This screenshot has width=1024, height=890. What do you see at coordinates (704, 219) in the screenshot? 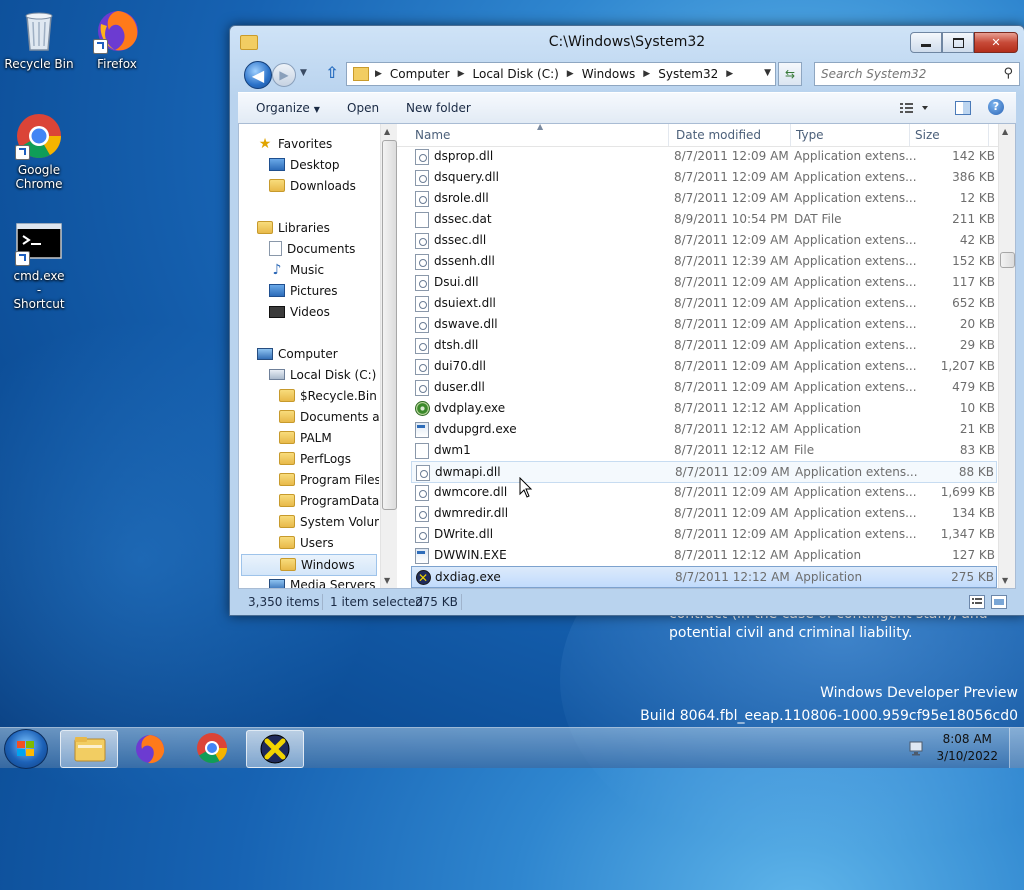
I see `file-row: dssec.dat 8/9/2011 10:54 PM DAT File 211 KB` at bounding box center [704, 219].